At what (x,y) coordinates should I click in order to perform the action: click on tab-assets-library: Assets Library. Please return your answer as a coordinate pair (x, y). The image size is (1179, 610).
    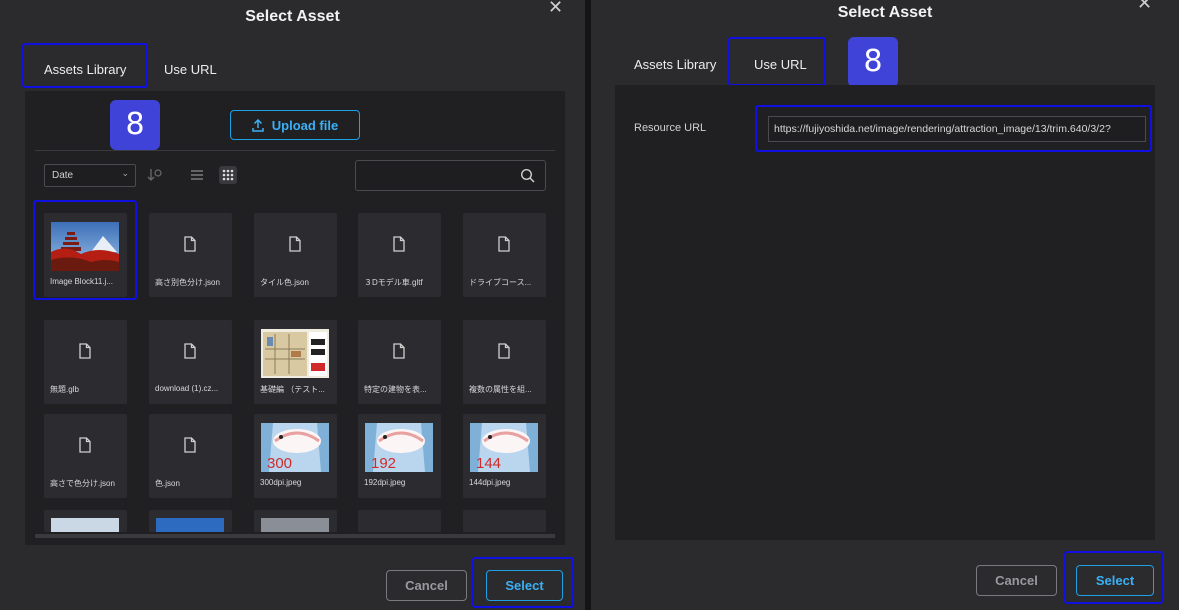
    Looking at the image, I should click on (675, 64).